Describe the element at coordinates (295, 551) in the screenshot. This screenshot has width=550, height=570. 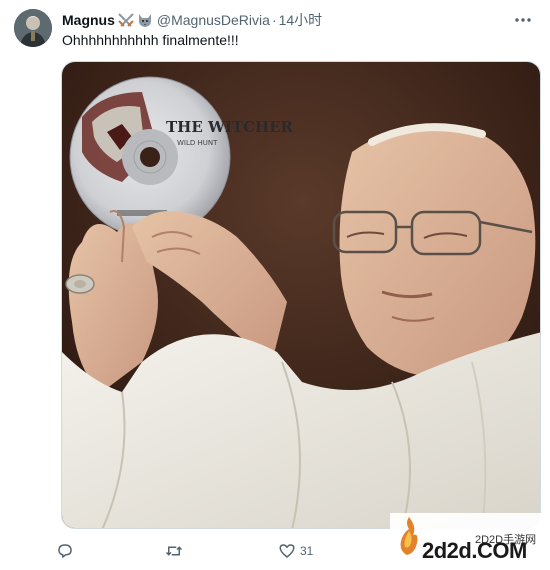
I see `like-button: 31` at that location.